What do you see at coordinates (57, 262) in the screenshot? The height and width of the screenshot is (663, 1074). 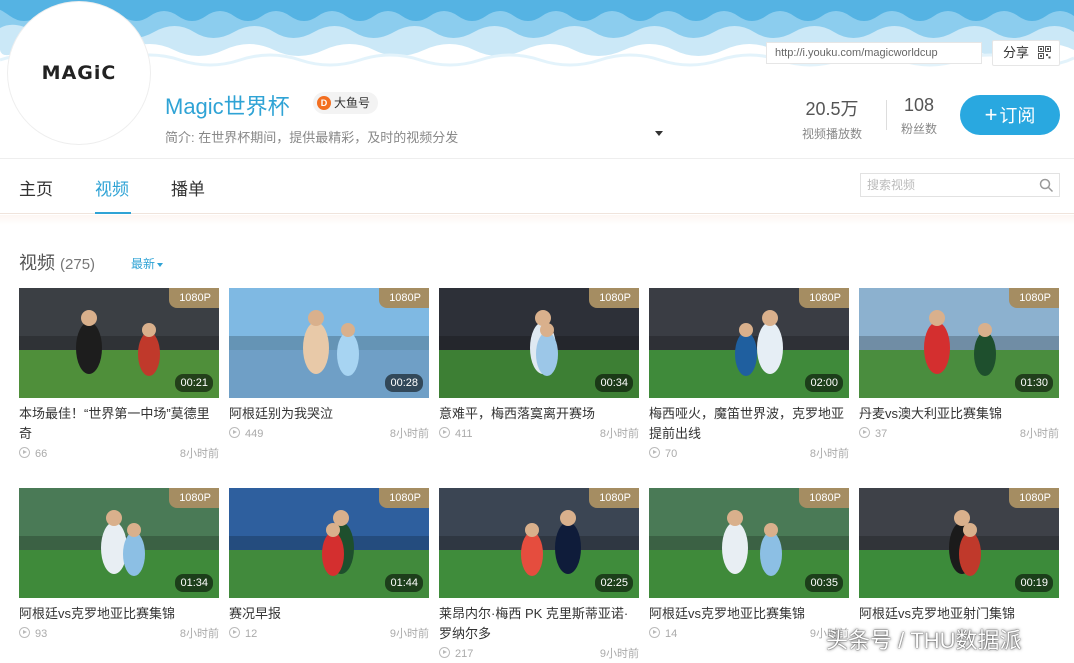 I see `section-title: 视频 (275)` at bounding box center [57, 262].